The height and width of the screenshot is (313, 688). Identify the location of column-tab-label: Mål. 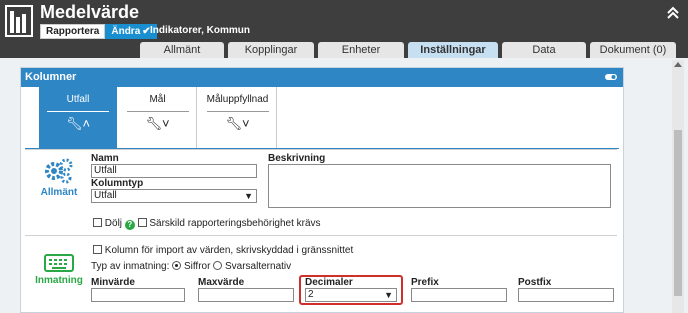
(157, 99).